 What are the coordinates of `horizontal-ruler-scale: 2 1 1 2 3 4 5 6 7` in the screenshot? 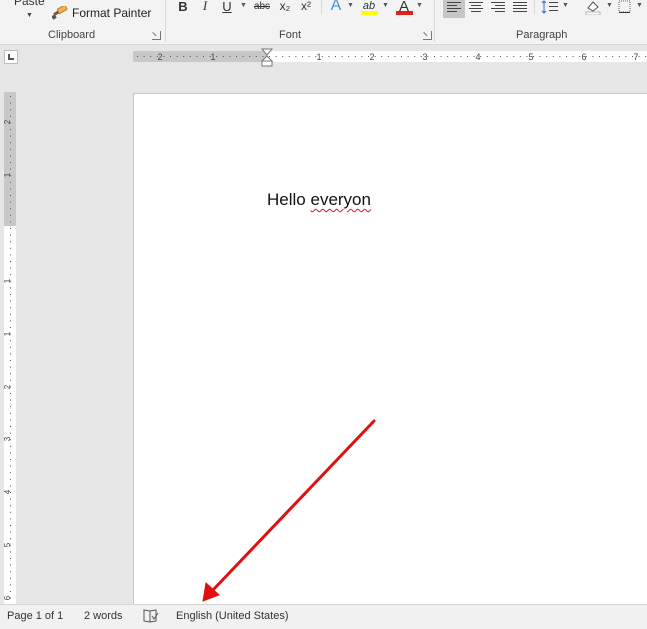 It's located at (390, 57).